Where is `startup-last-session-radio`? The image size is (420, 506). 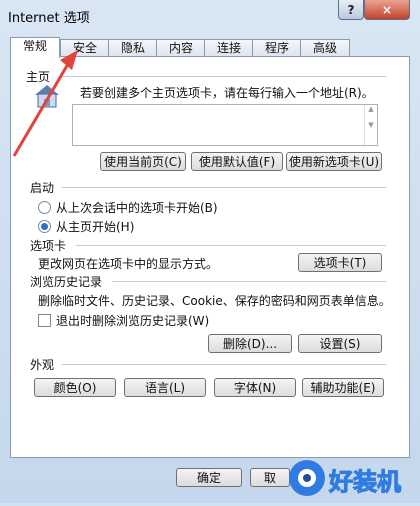 startup-last-session-radio is located at coordinates (44, 207).